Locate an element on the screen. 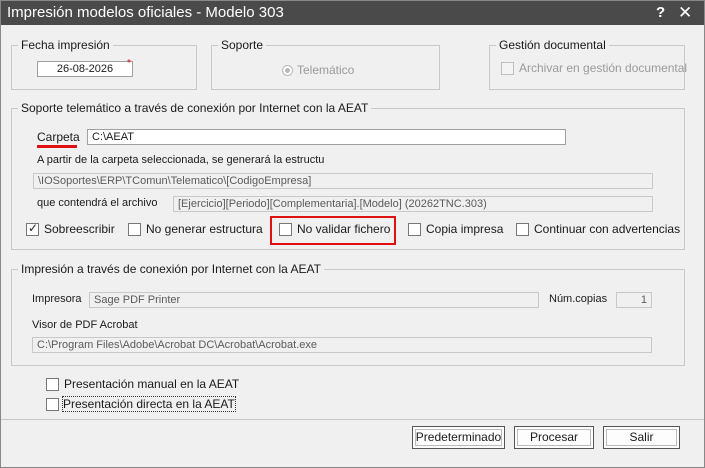  copia-impresa-checkbox is located at coordinates (414, 229).